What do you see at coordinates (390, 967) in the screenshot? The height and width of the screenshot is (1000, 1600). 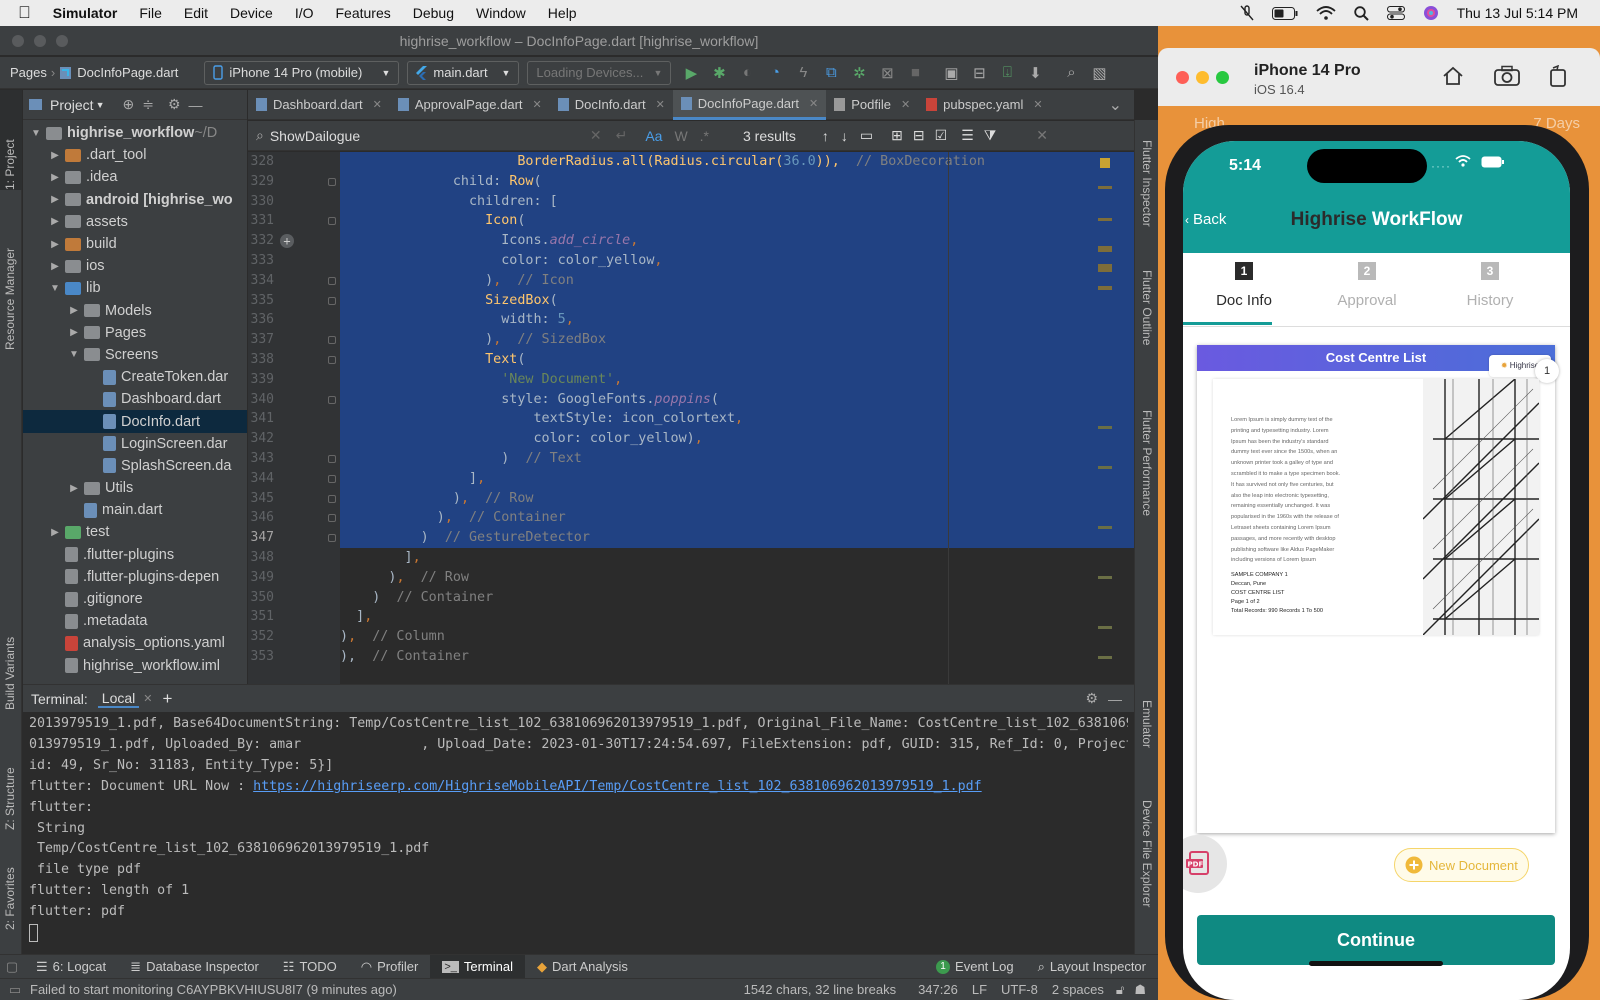 I see `profiler-tool-button: ◠ Profiler` at bounding box center [390, 967].